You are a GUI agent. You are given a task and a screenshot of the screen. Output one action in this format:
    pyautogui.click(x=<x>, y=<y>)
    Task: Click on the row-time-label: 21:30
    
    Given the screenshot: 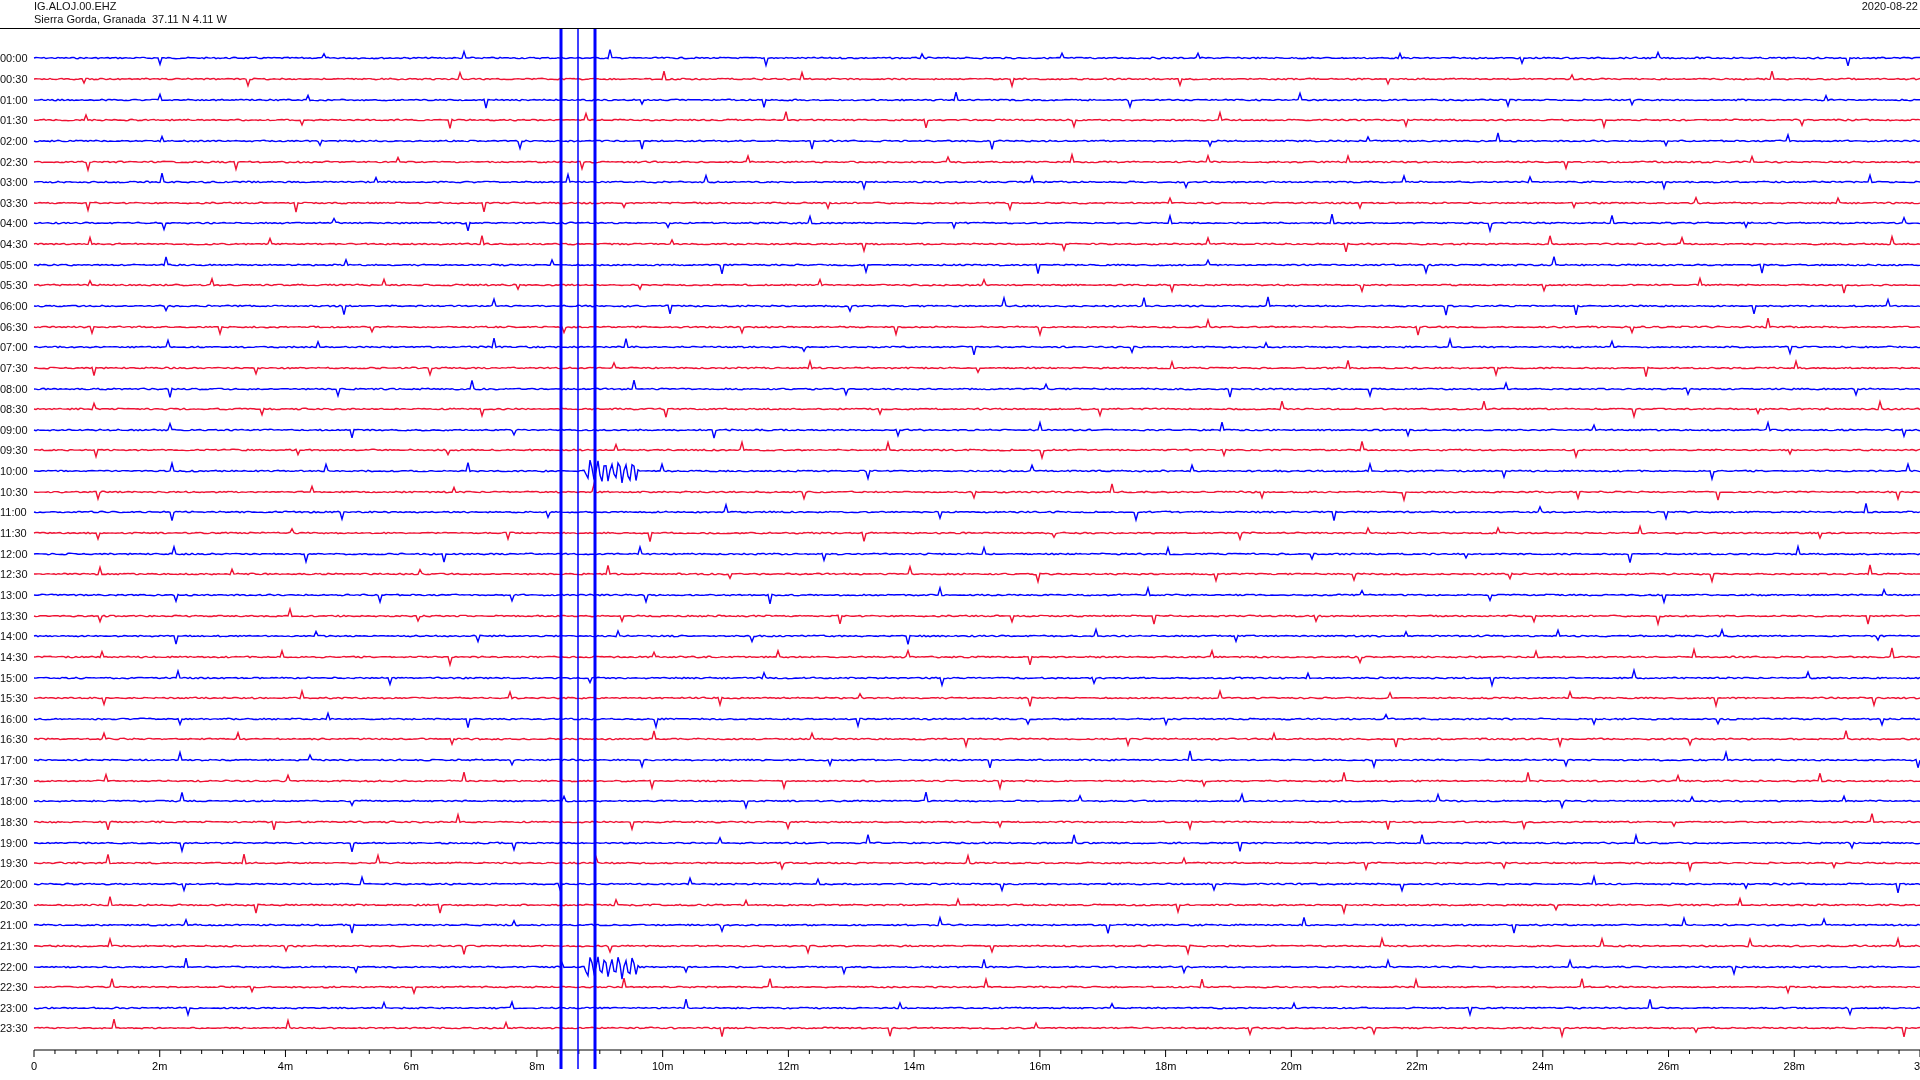 What is the action you would take?
    pyautogui.click(x=14, y=945)
    